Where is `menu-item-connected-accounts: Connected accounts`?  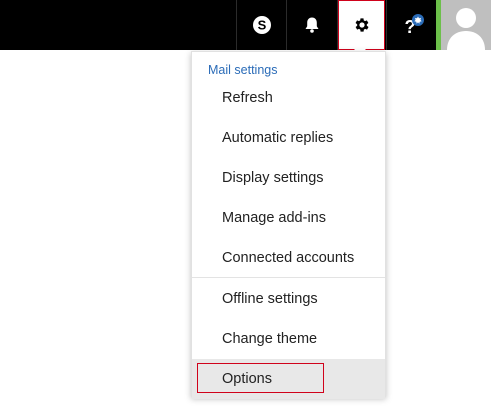 menu-item-connected-accounts: Connected accounts is located at coordinates (288, 258).